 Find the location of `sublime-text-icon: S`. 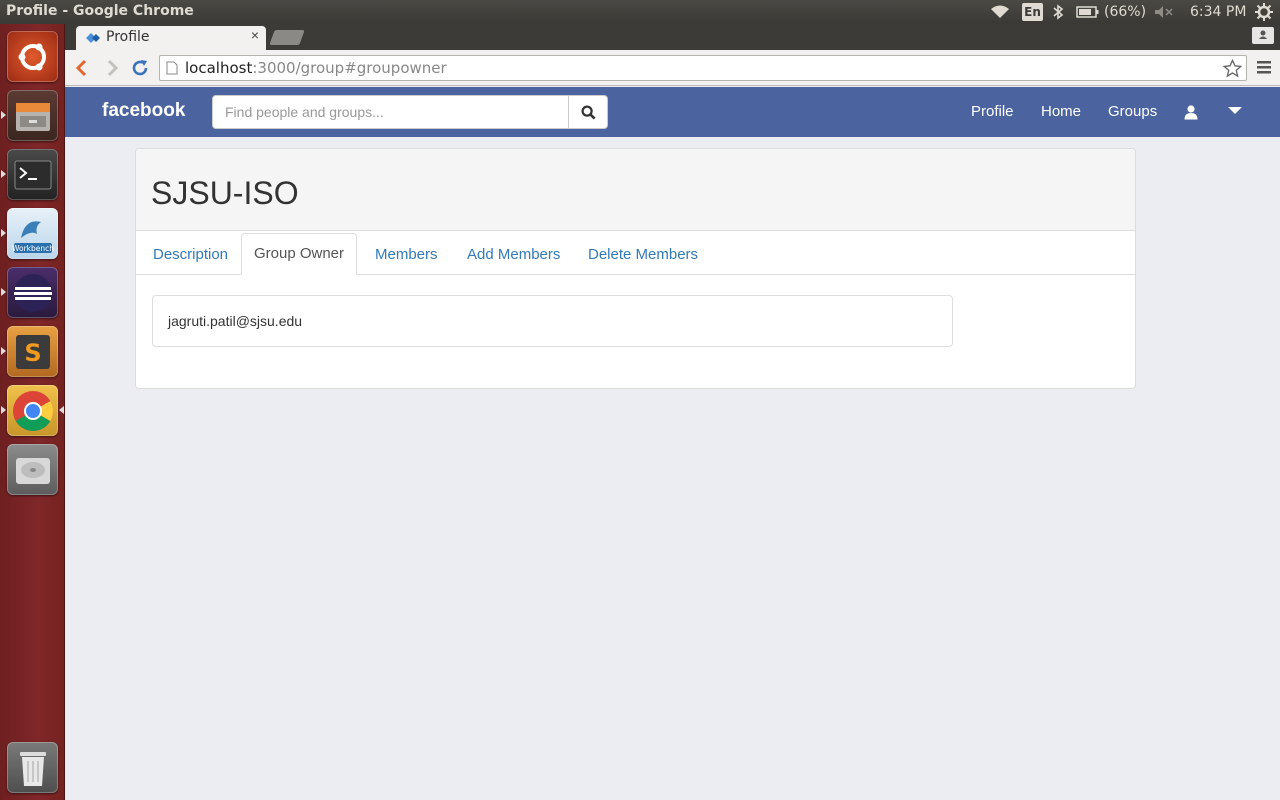

sublime-text-icon: S is located at coordinates (32, 351).